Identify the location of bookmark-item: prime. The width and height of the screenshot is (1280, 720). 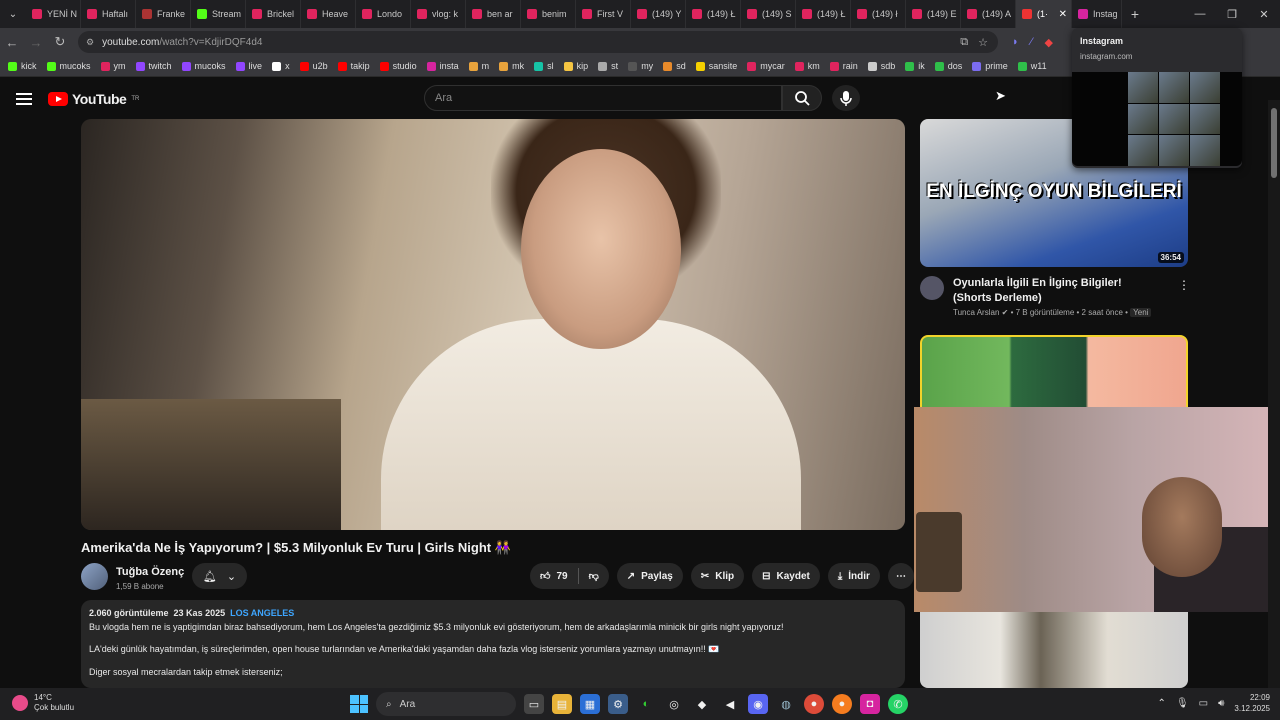
(990, 66).